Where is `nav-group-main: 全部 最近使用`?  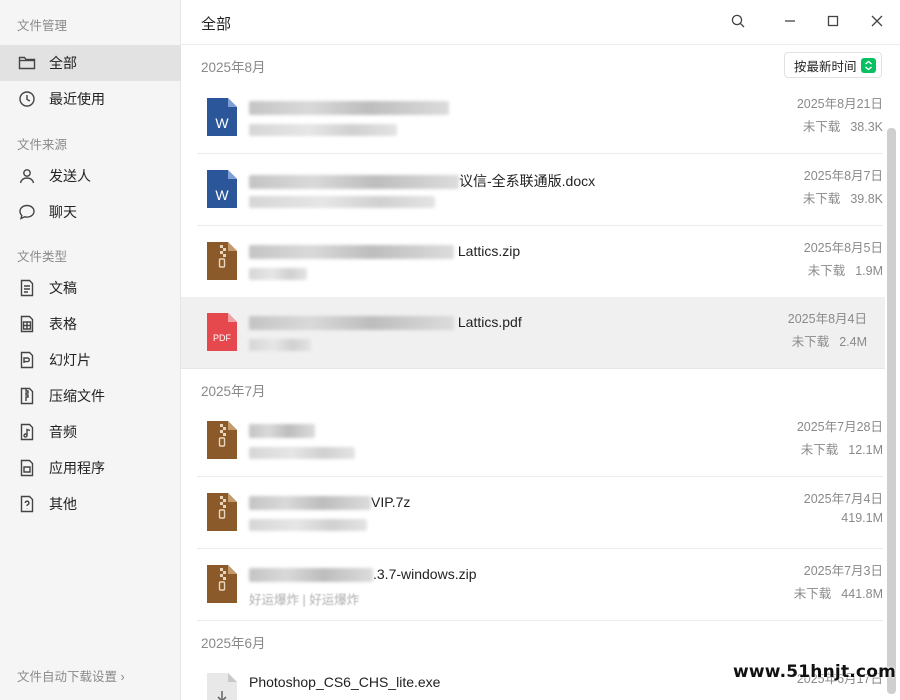
nav-group-main: 全部 最近使用 is located at coordinates (90, 81).